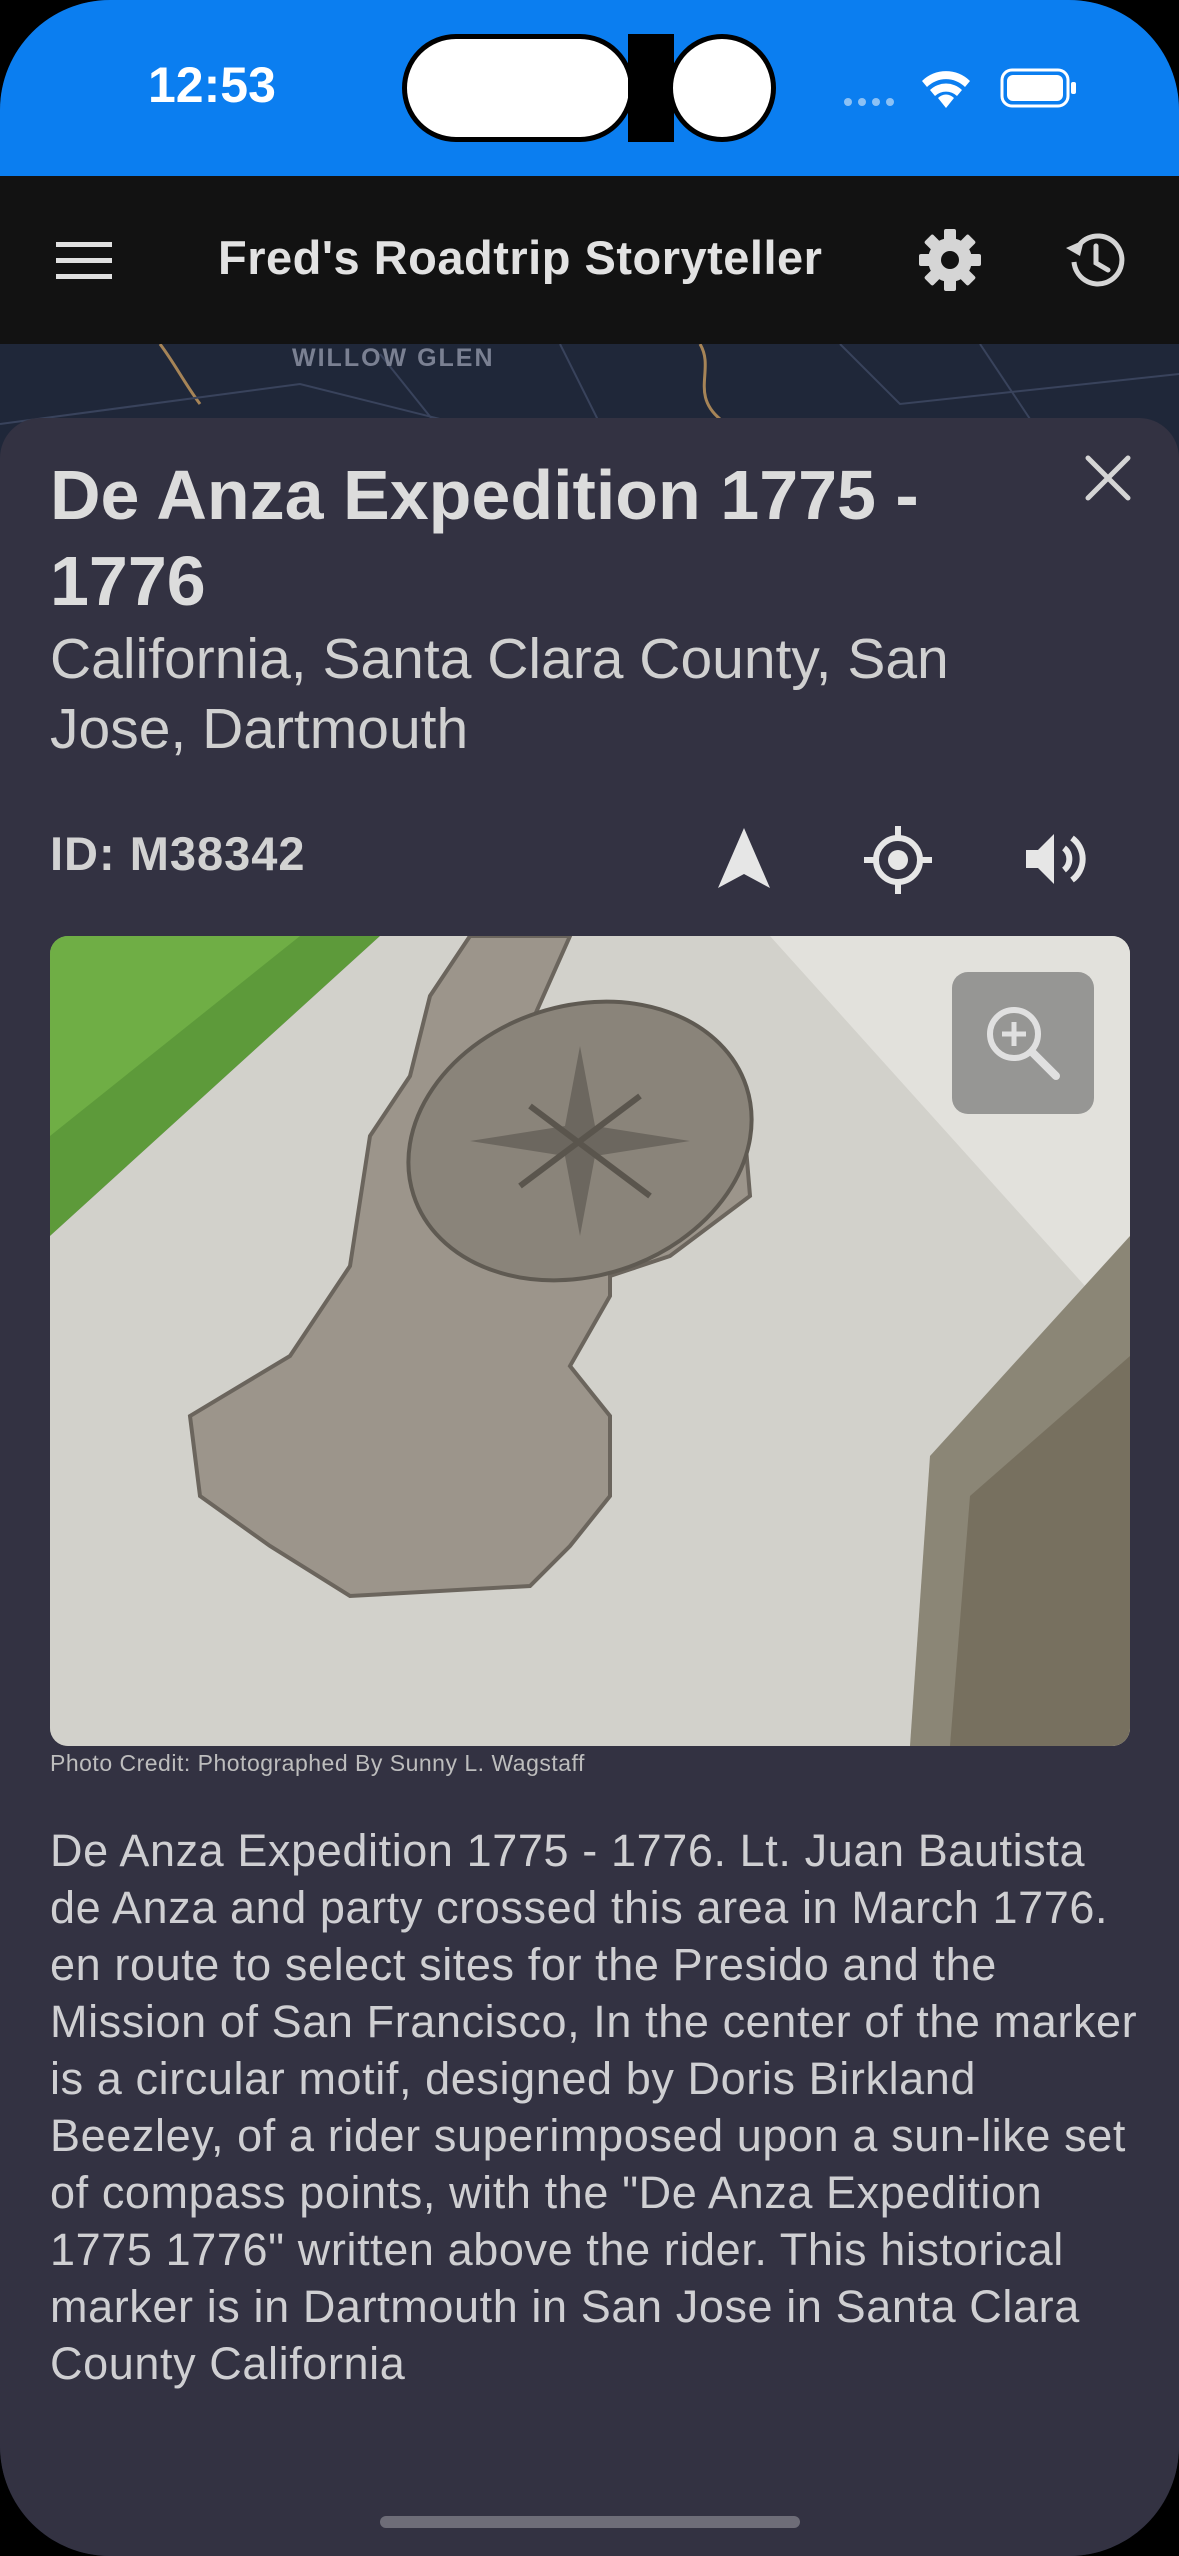  Describe the element at coordinates (898, 860) in the screenshot. I see `crosshair-locate-icon` at that location.